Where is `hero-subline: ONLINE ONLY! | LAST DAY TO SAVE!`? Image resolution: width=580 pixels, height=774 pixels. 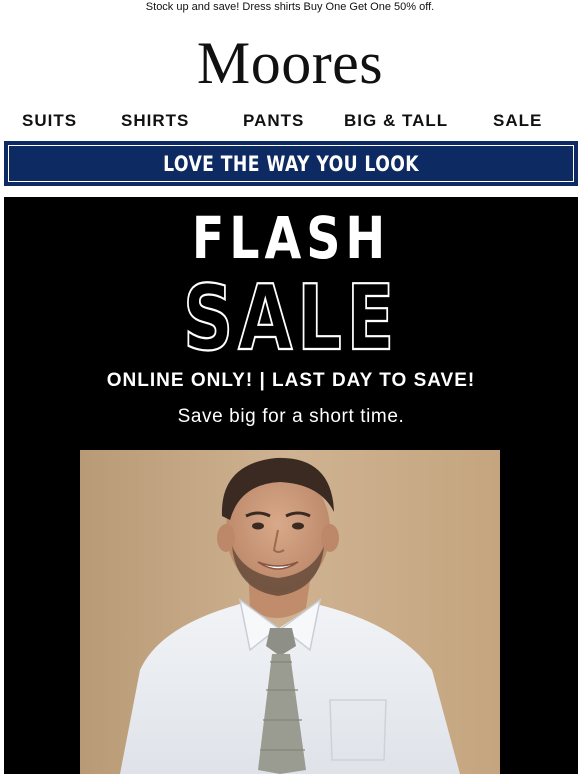
hero-subline: ONLINE ONLY! | LAST DAY TO SAVE! is located at coordinates (291, 380).